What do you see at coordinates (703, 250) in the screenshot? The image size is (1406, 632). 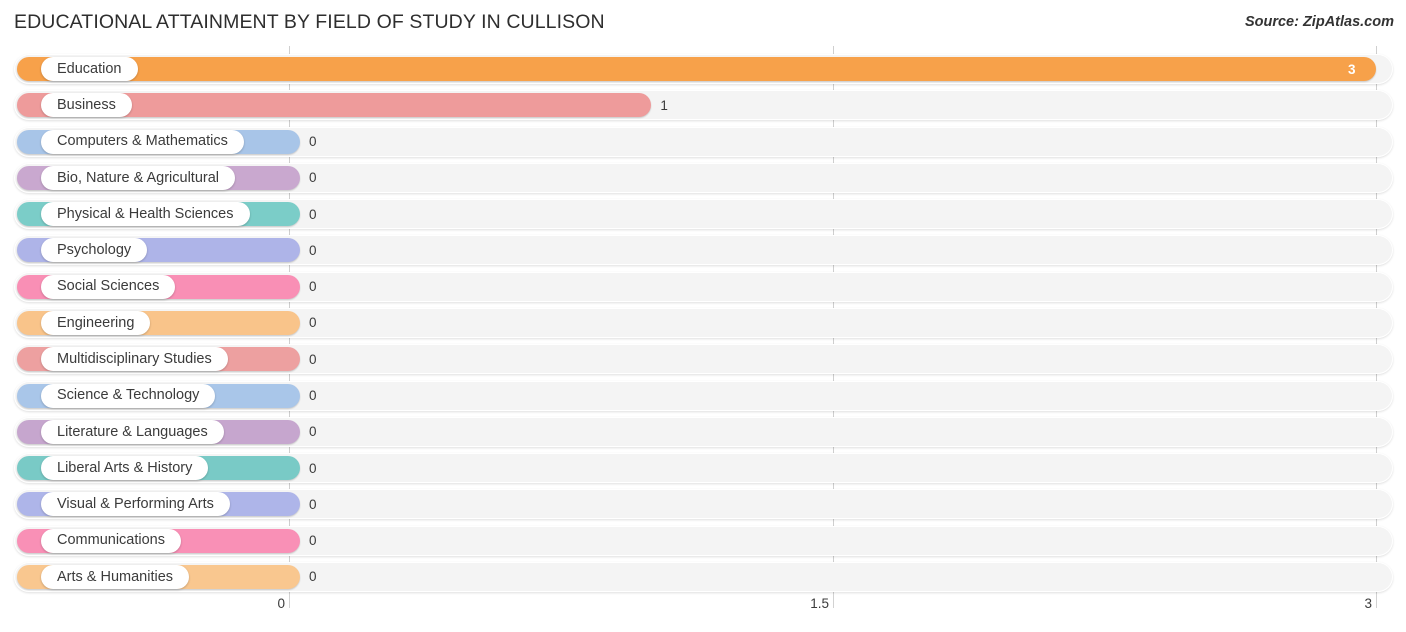 I see `bar-row: Psychology 0` at bounding box center [703, 250].